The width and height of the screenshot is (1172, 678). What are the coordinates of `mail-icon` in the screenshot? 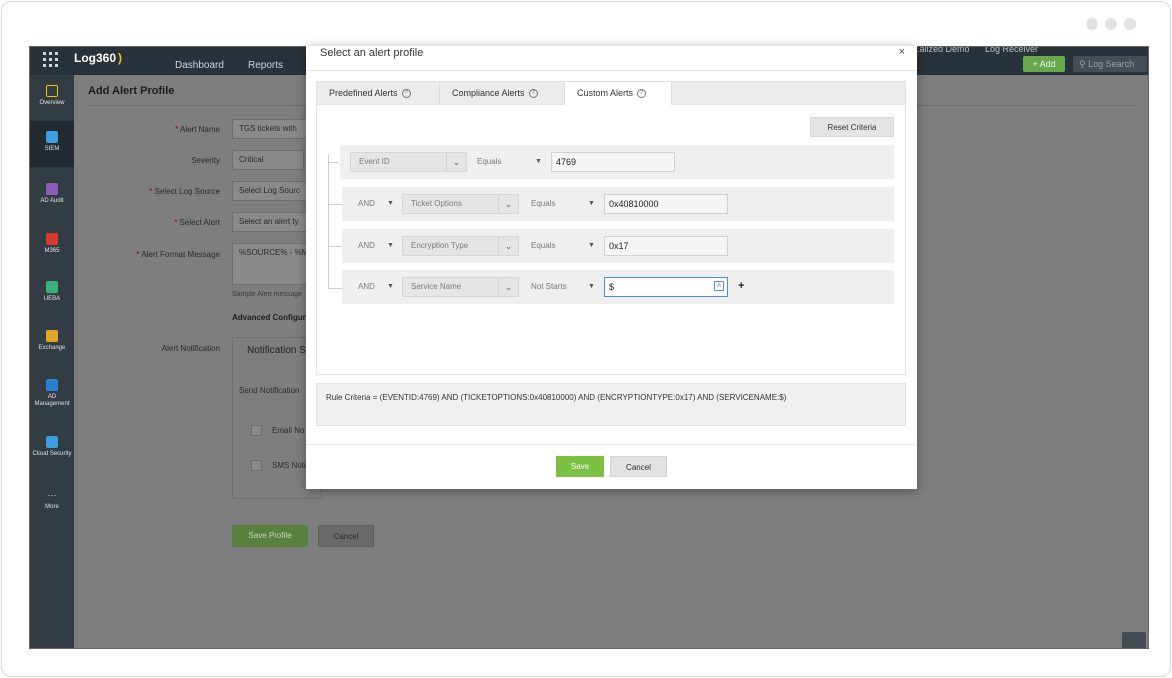 It's located at (52, 336).